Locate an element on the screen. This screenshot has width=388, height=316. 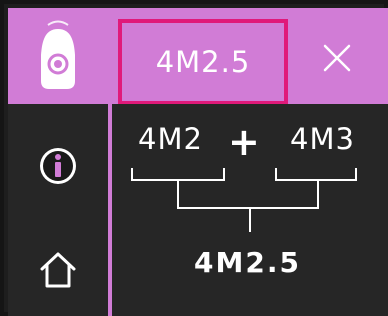
combination-bracket is located at coordinates (244, 200).